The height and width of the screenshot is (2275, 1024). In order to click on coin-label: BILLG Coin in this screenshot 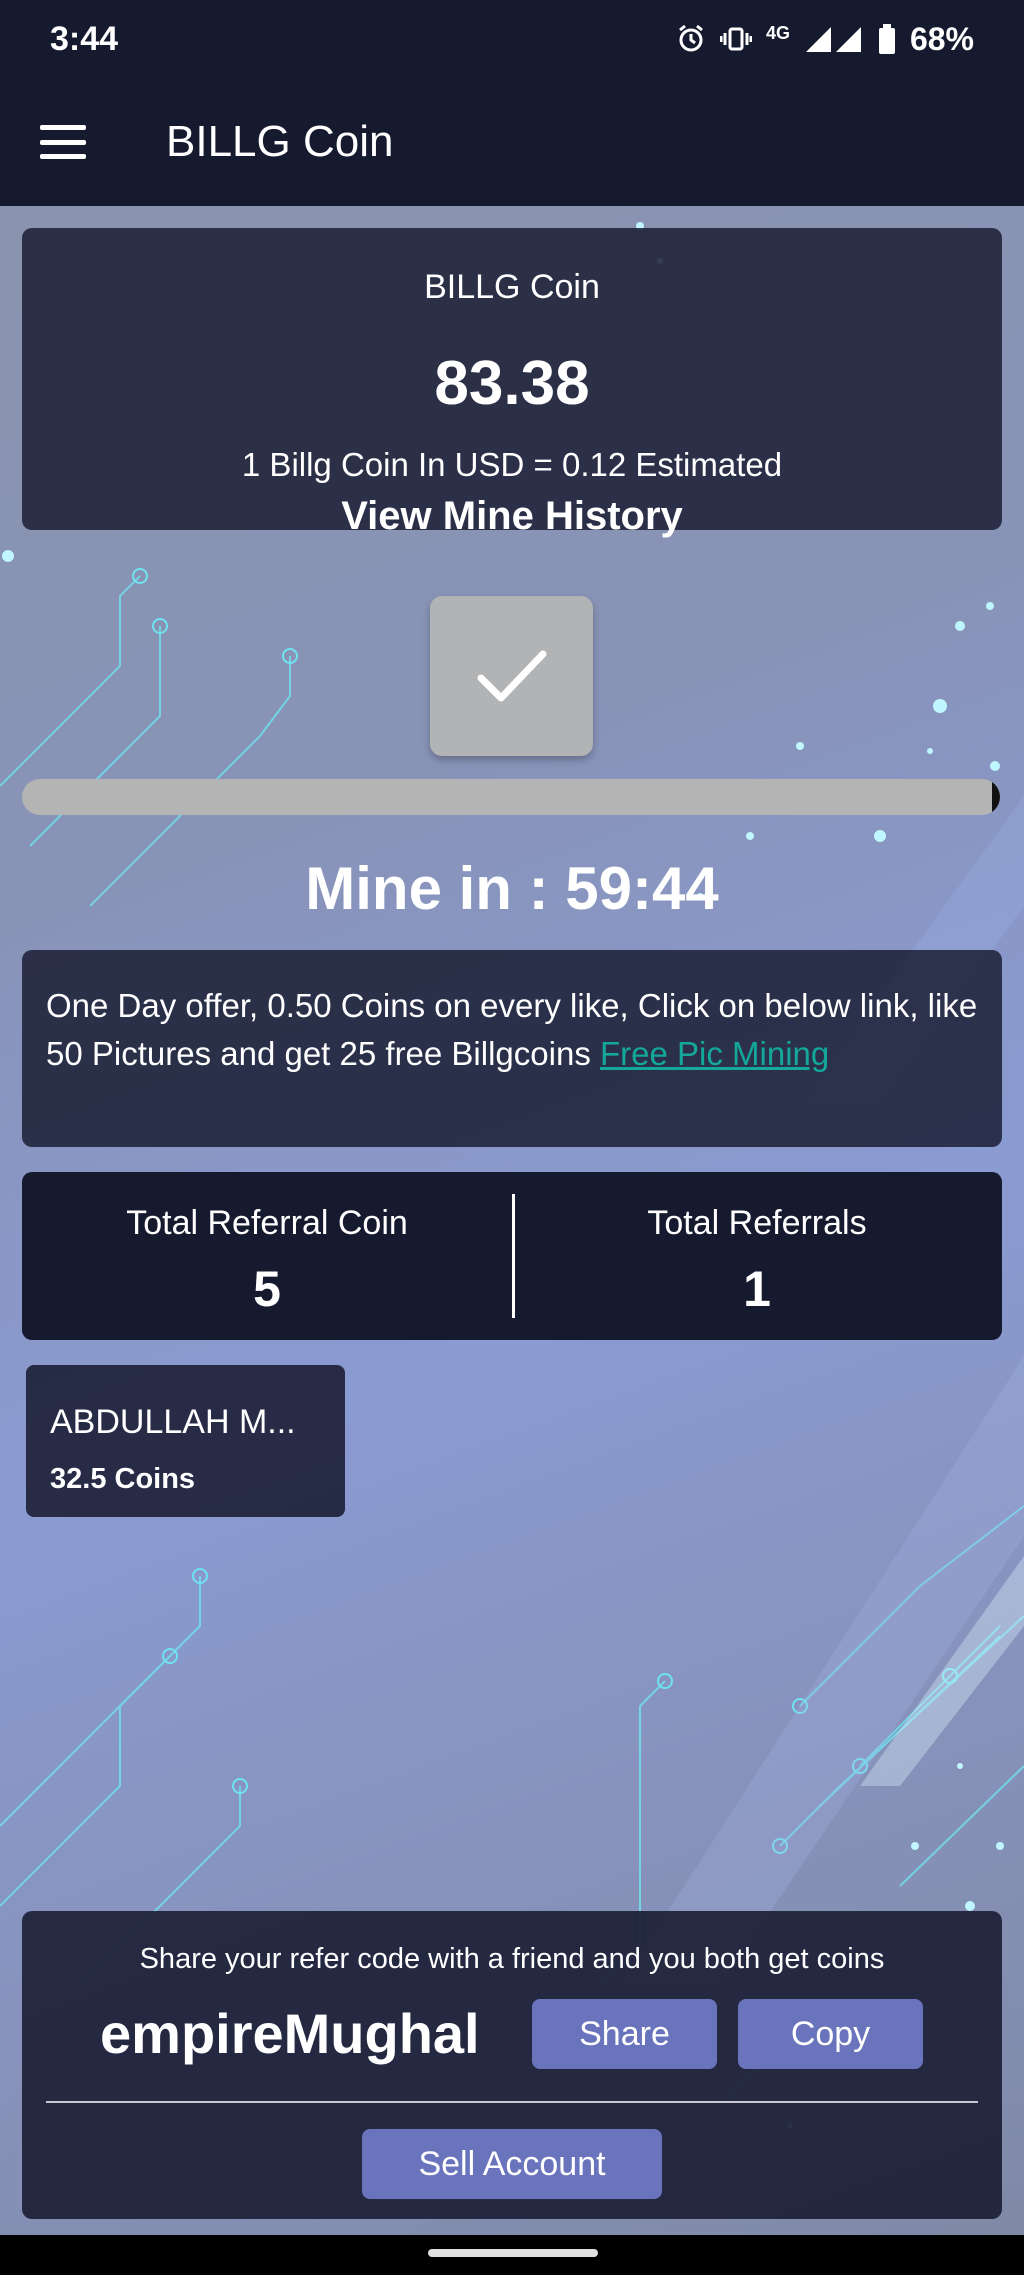, I will do `click(512, 287)`.